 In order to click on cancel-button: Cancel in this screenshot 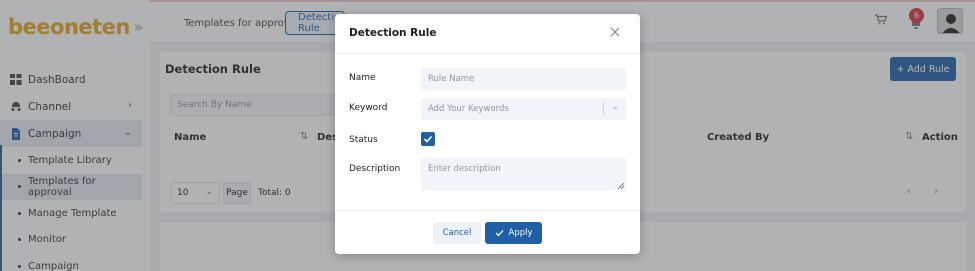, I will do `click(457, 233)`.